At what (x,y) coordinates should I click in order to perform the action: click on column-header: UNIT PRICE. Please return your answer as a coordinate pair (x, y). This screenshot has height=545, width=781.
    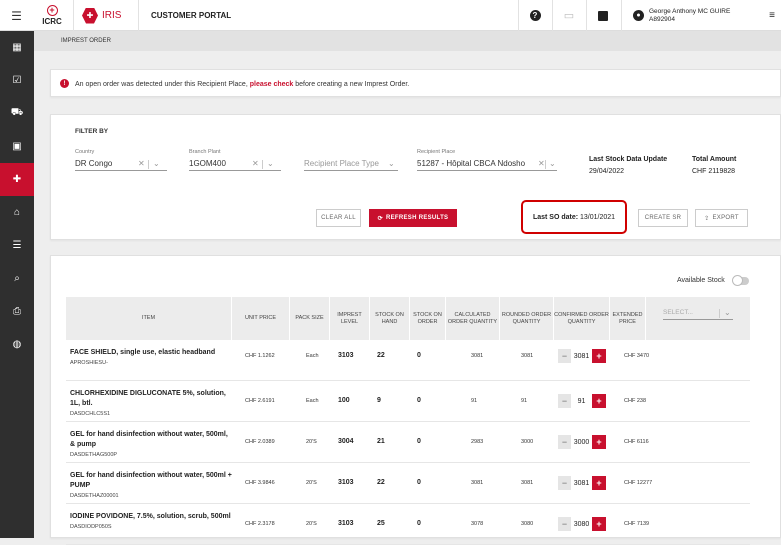
    Looking at the image, I should click on (261, 318).